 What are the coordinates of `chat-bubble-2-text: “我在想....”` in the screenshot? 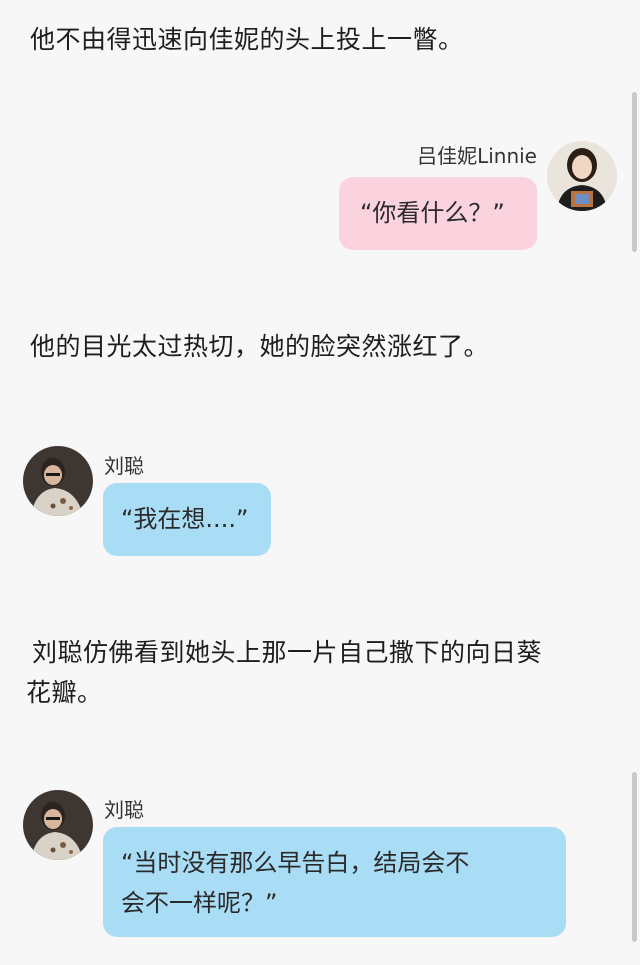 It's located at (185, 519).